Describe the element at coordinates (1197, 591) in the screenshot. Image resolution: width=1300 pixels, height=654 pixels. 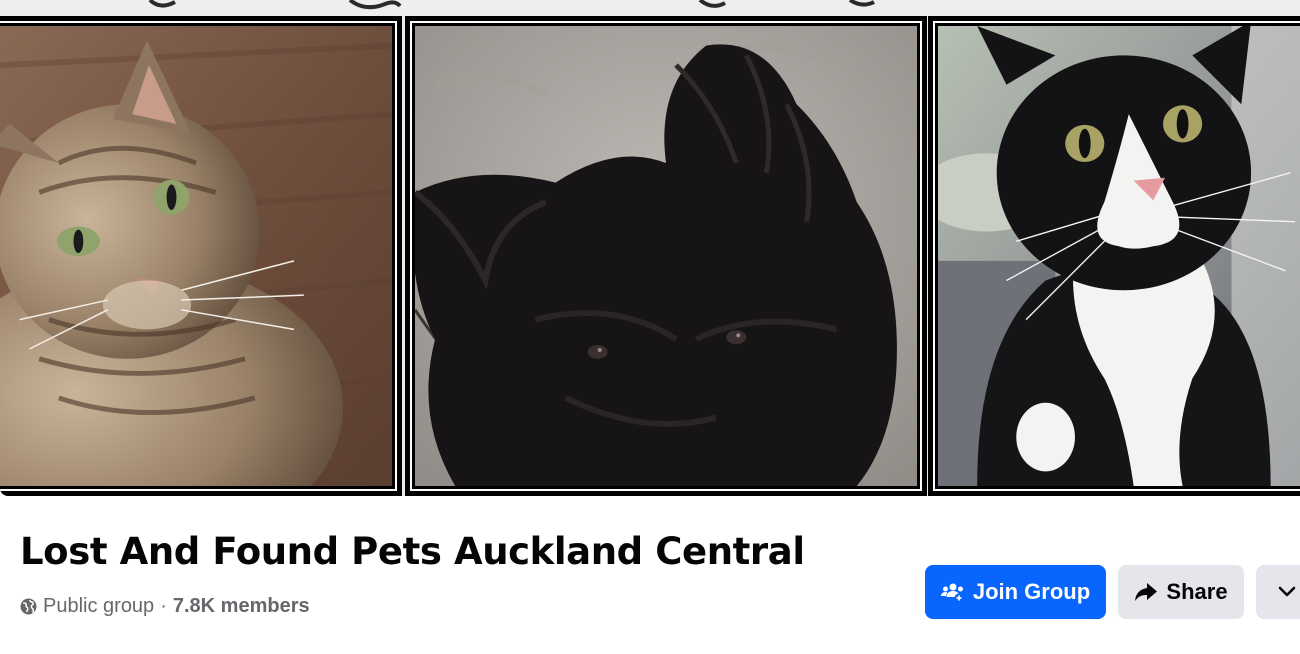
I see `share-label: Share` at that location.